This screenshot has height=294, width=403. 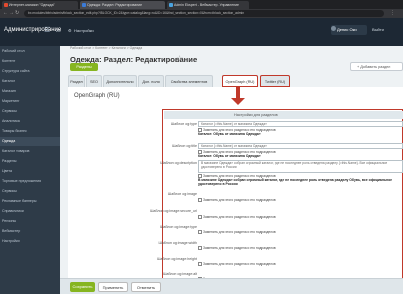 I want to click on browser-tab-webmaster: Admin Ekspert - Вебмастер. Управление, so click(x=208, y=5).